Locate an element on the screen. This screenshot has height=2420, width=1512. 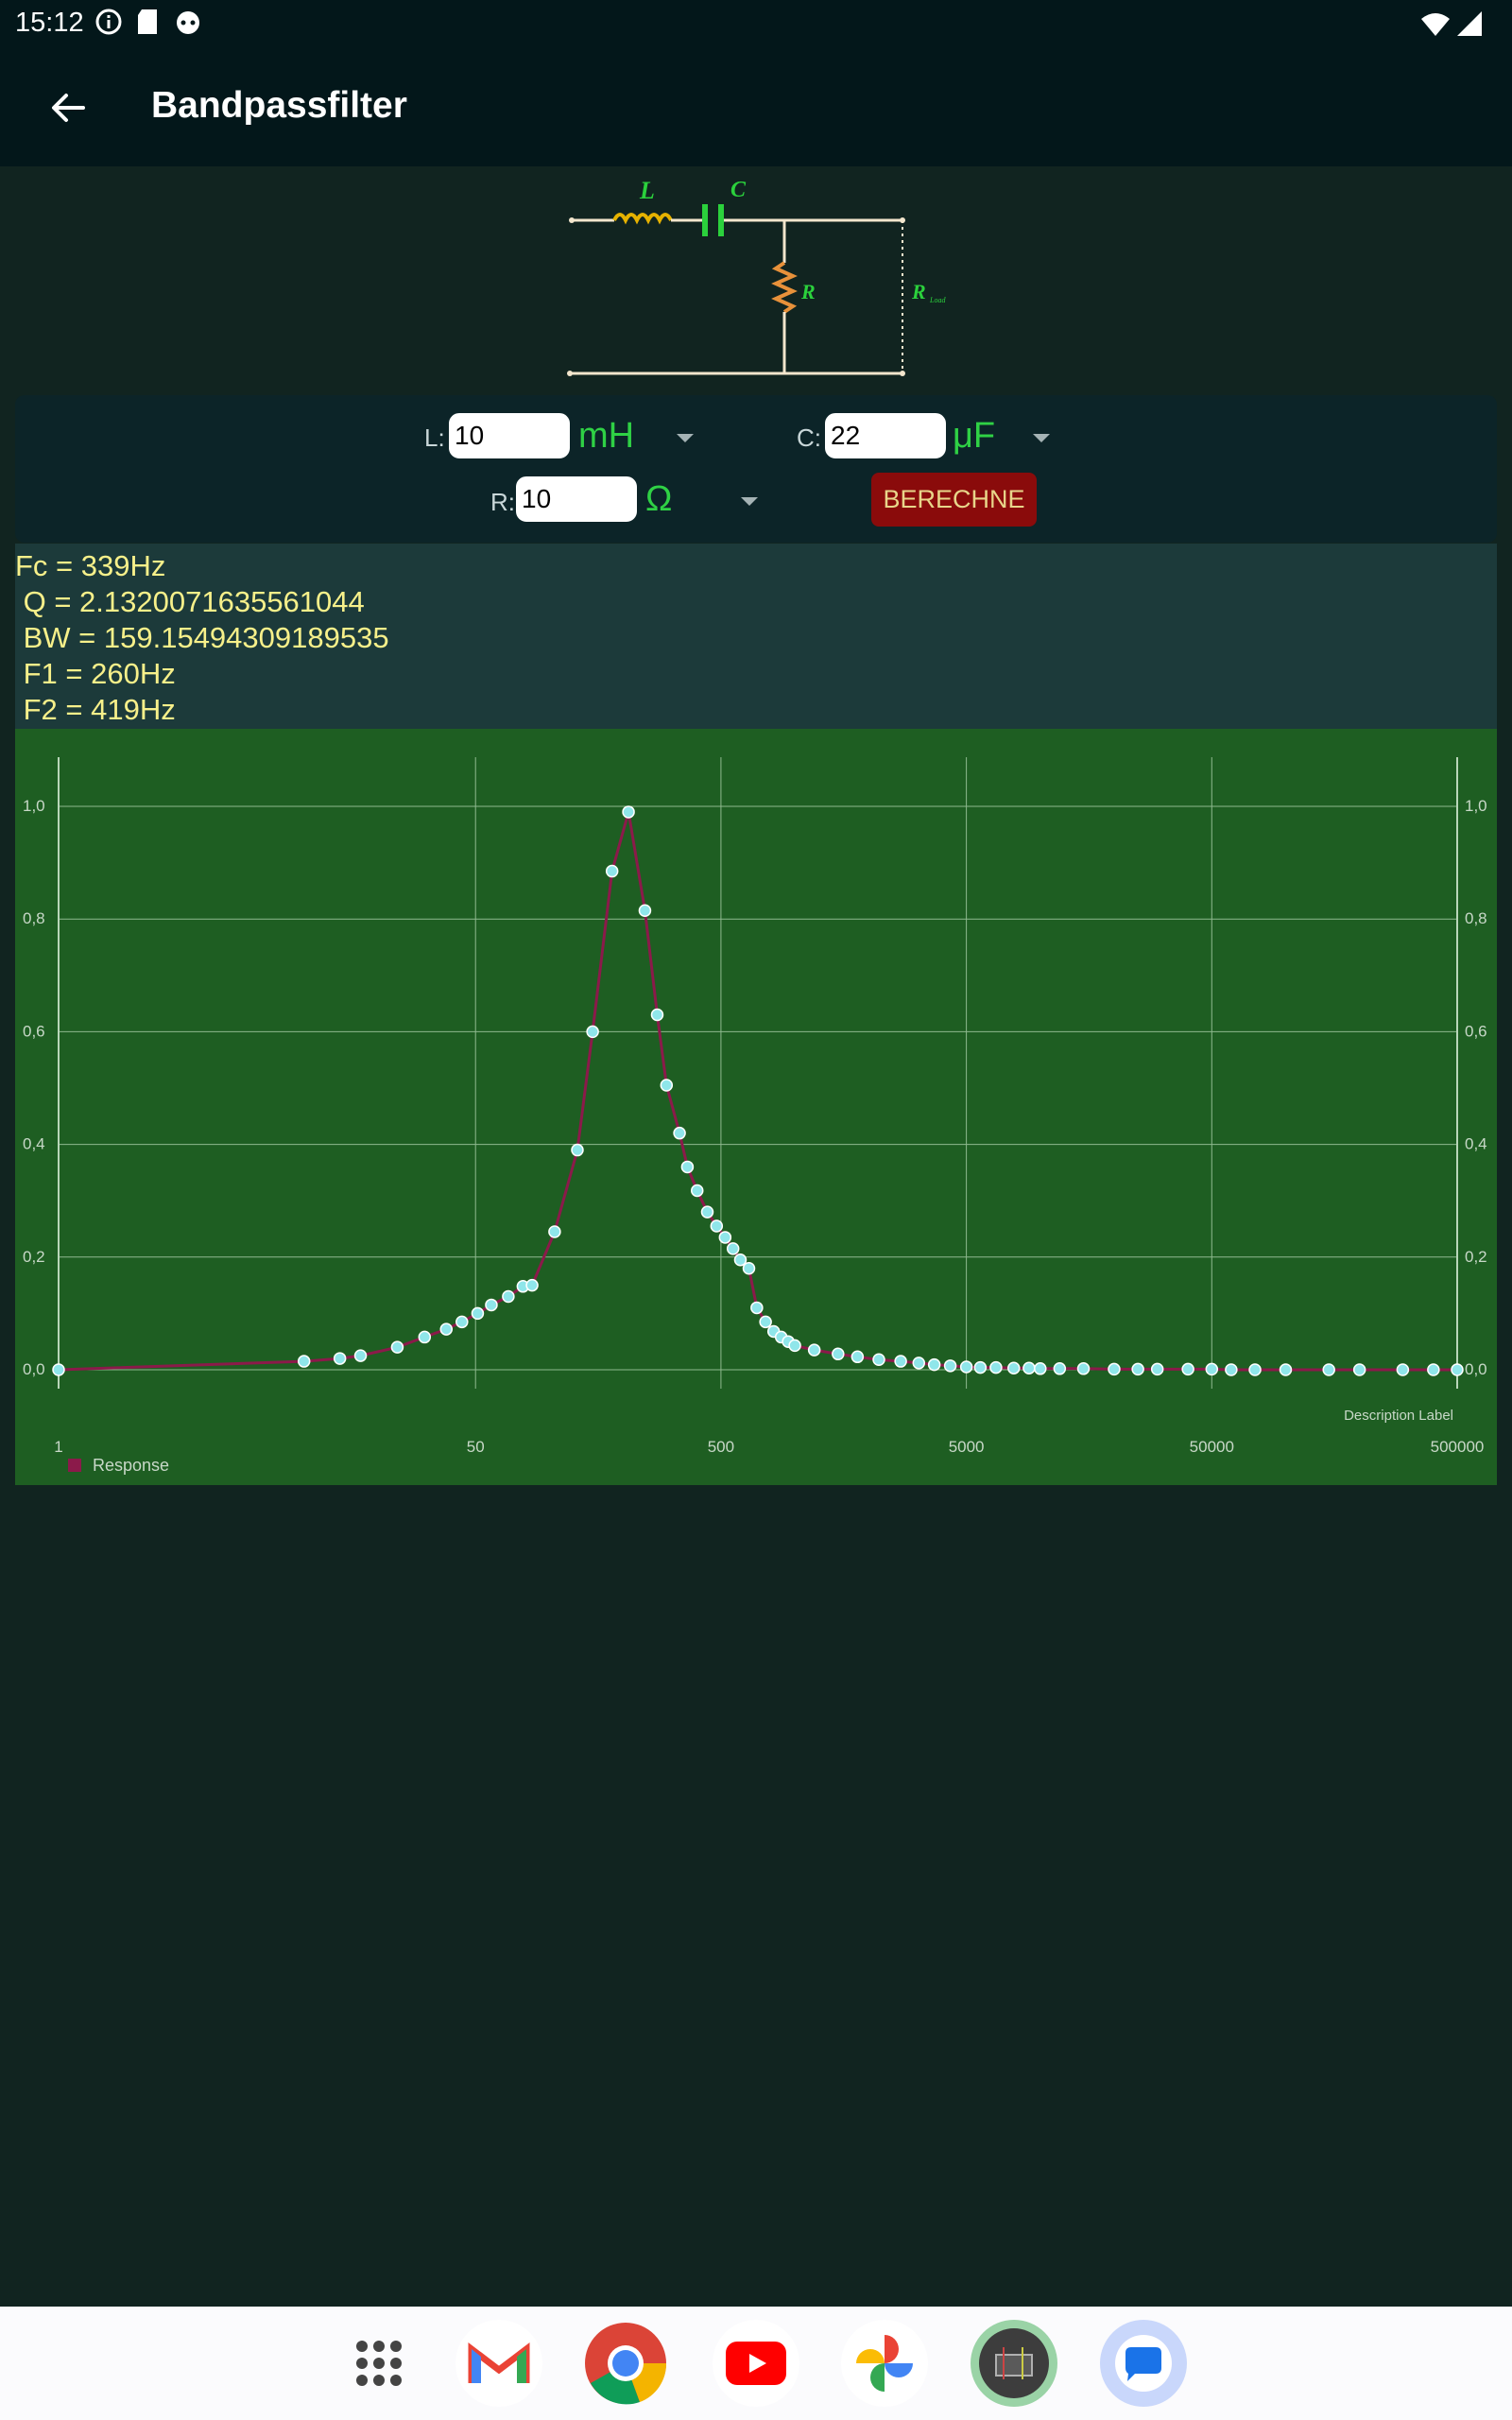
app-bar: Bandpassfilter is located at coordinates (756, 107).